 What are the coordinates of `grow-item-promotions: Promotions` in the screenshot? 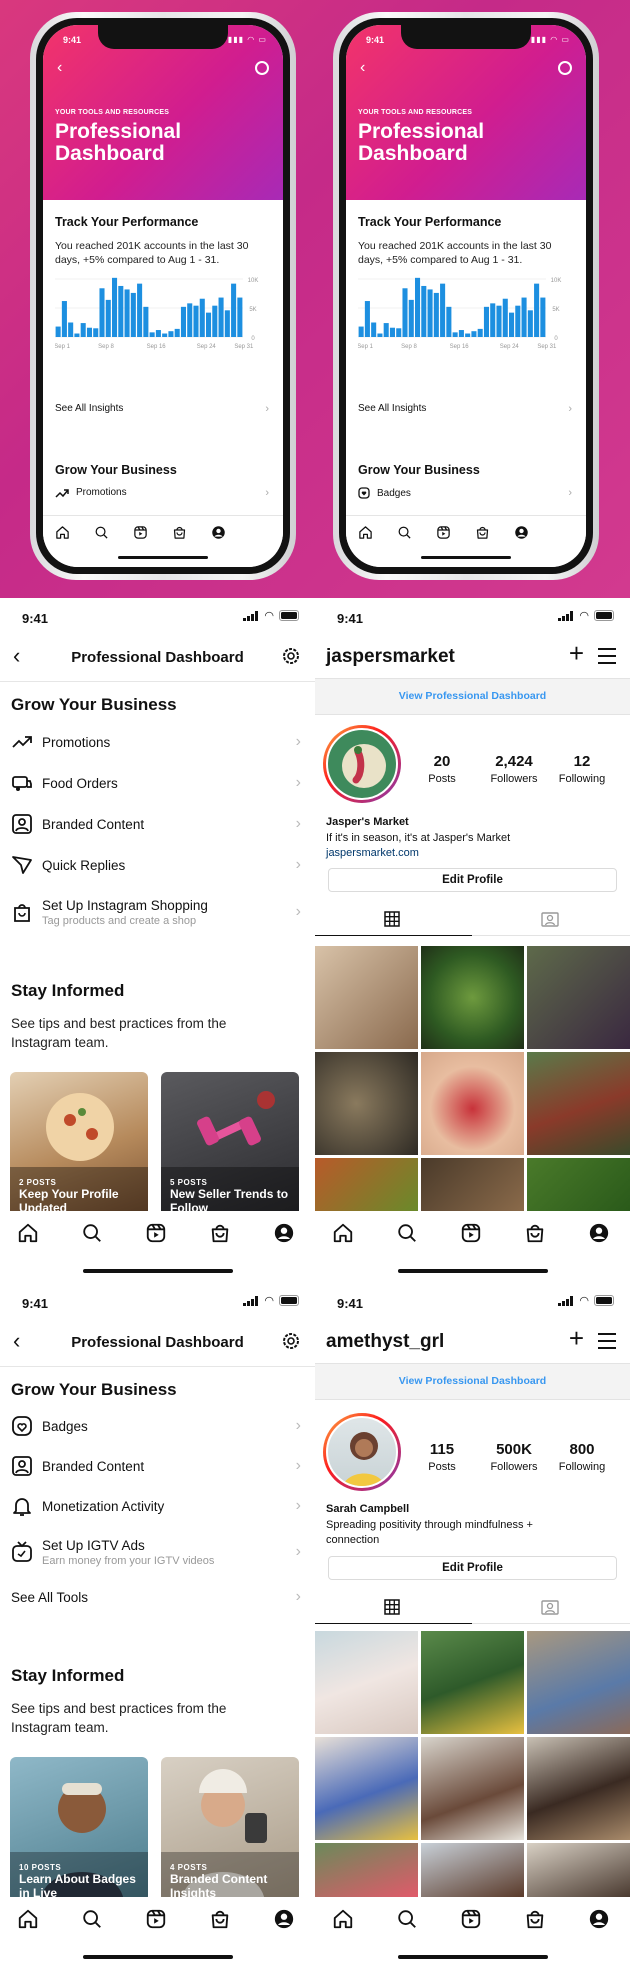 It's located at (91, 492).